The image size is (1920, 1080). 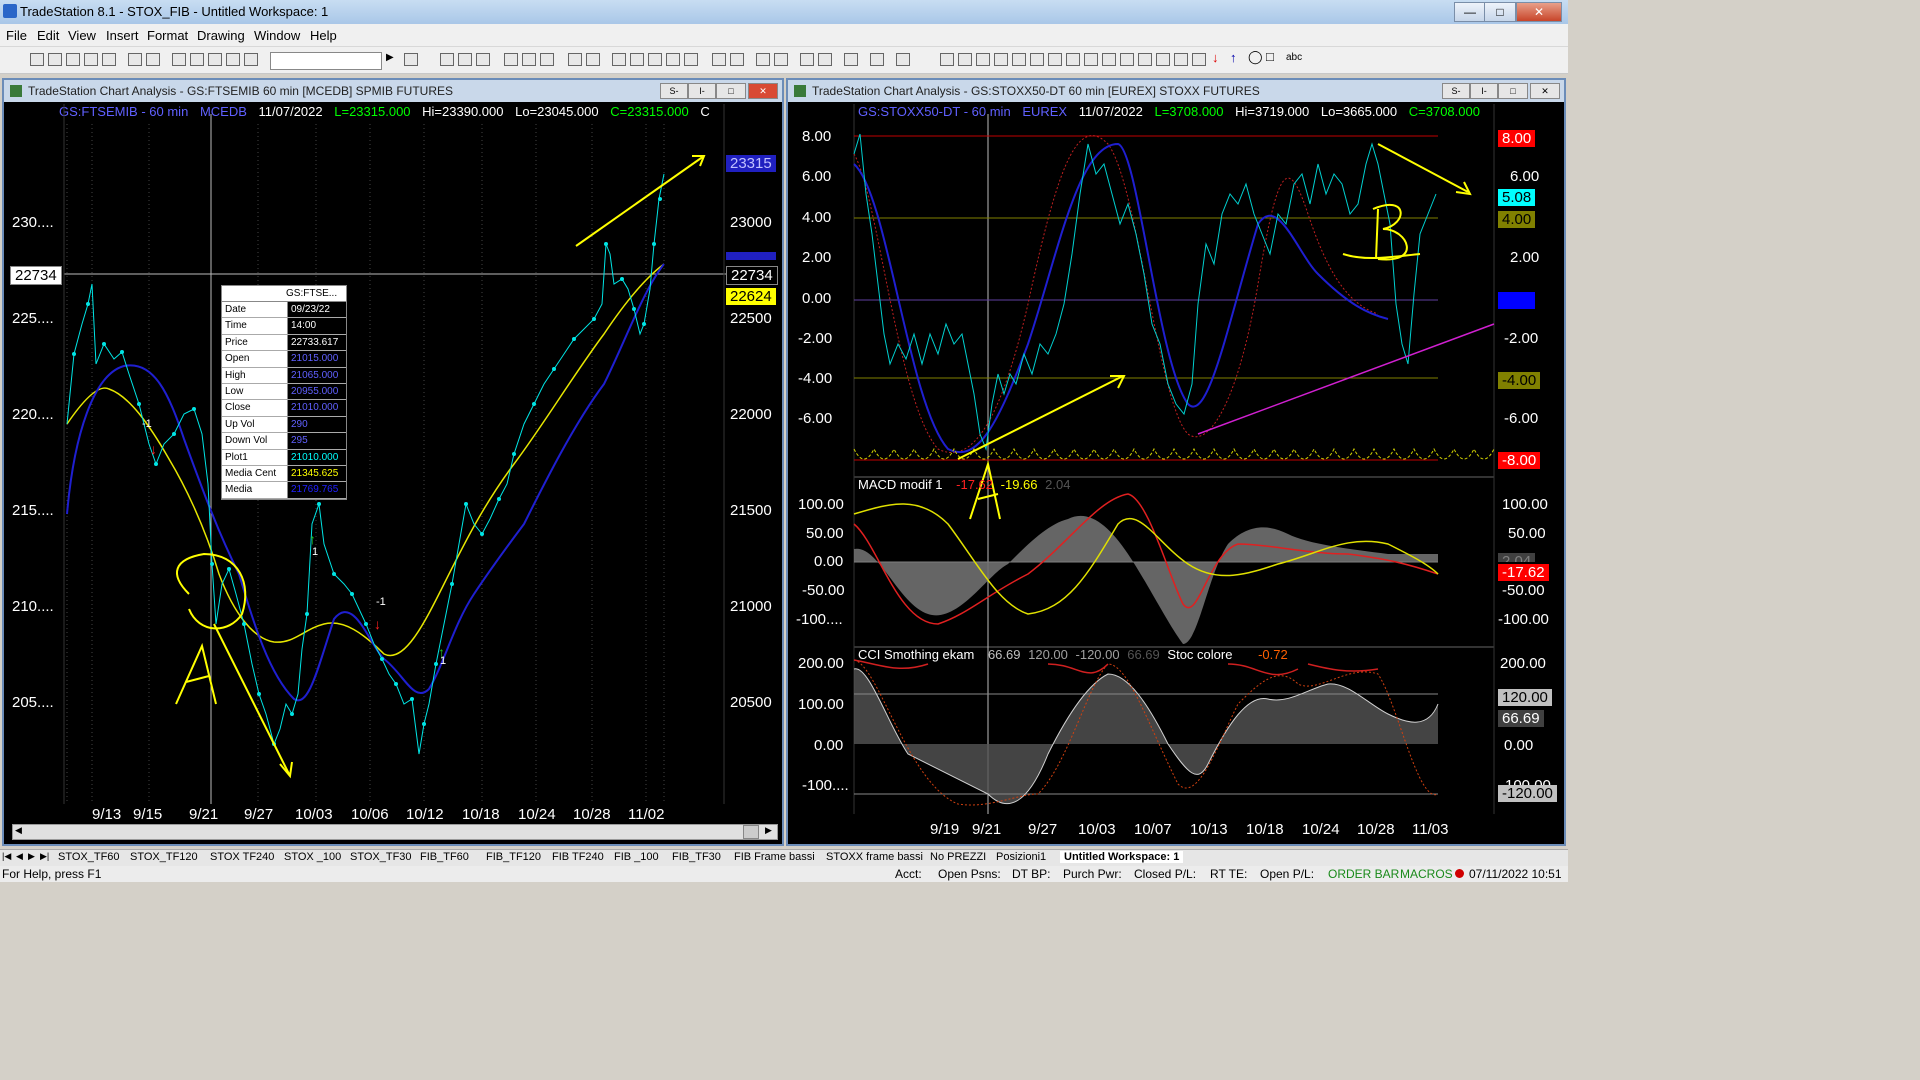 What do you see at coordinates (768, 830) in the screenshot?
I see `scroll-right-icon: ▶` at bounding box center [768, 830].